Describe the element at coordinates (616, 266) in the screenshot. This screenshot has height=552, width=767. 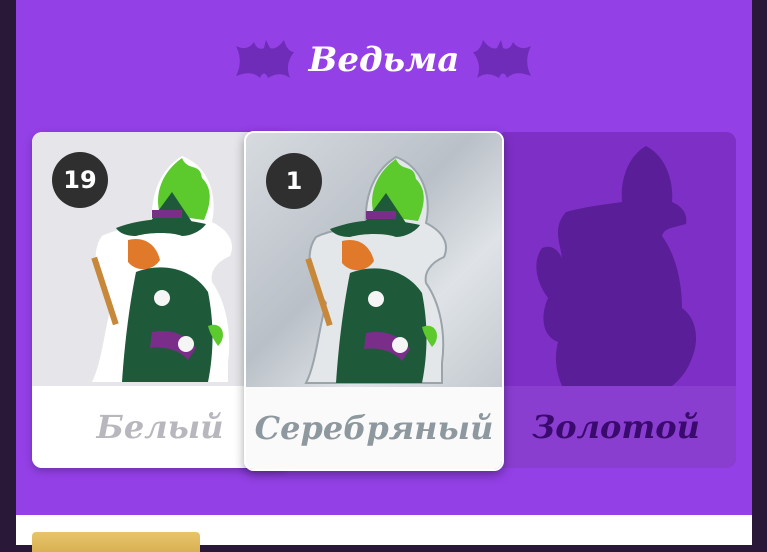
I see `locked-silhouette` at that location.